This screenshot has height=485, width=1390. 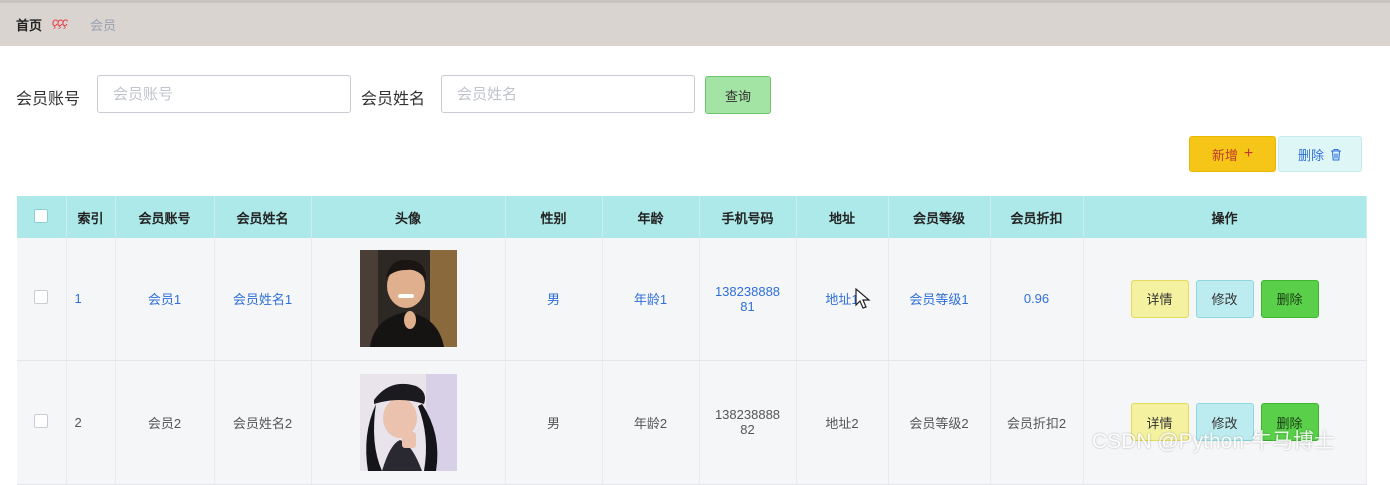 What do you see at coordinates (1225, 217) in the screenshot?
I see `col-actions: 操作` at bounding box center [1225, 217].